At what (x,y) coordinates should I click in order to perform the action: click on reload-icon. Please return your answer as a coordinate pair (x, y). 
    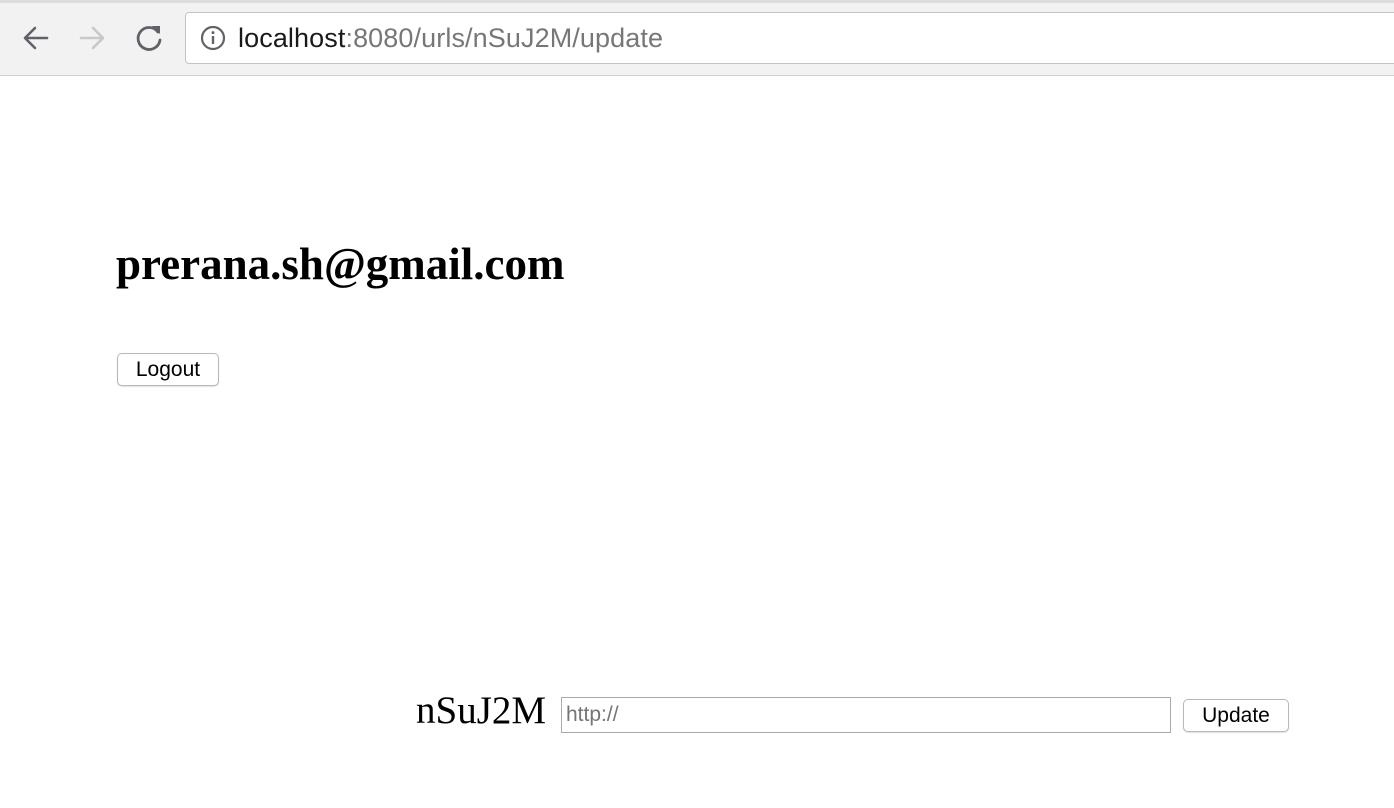
    Looking at the image, I should click on (149, 38).